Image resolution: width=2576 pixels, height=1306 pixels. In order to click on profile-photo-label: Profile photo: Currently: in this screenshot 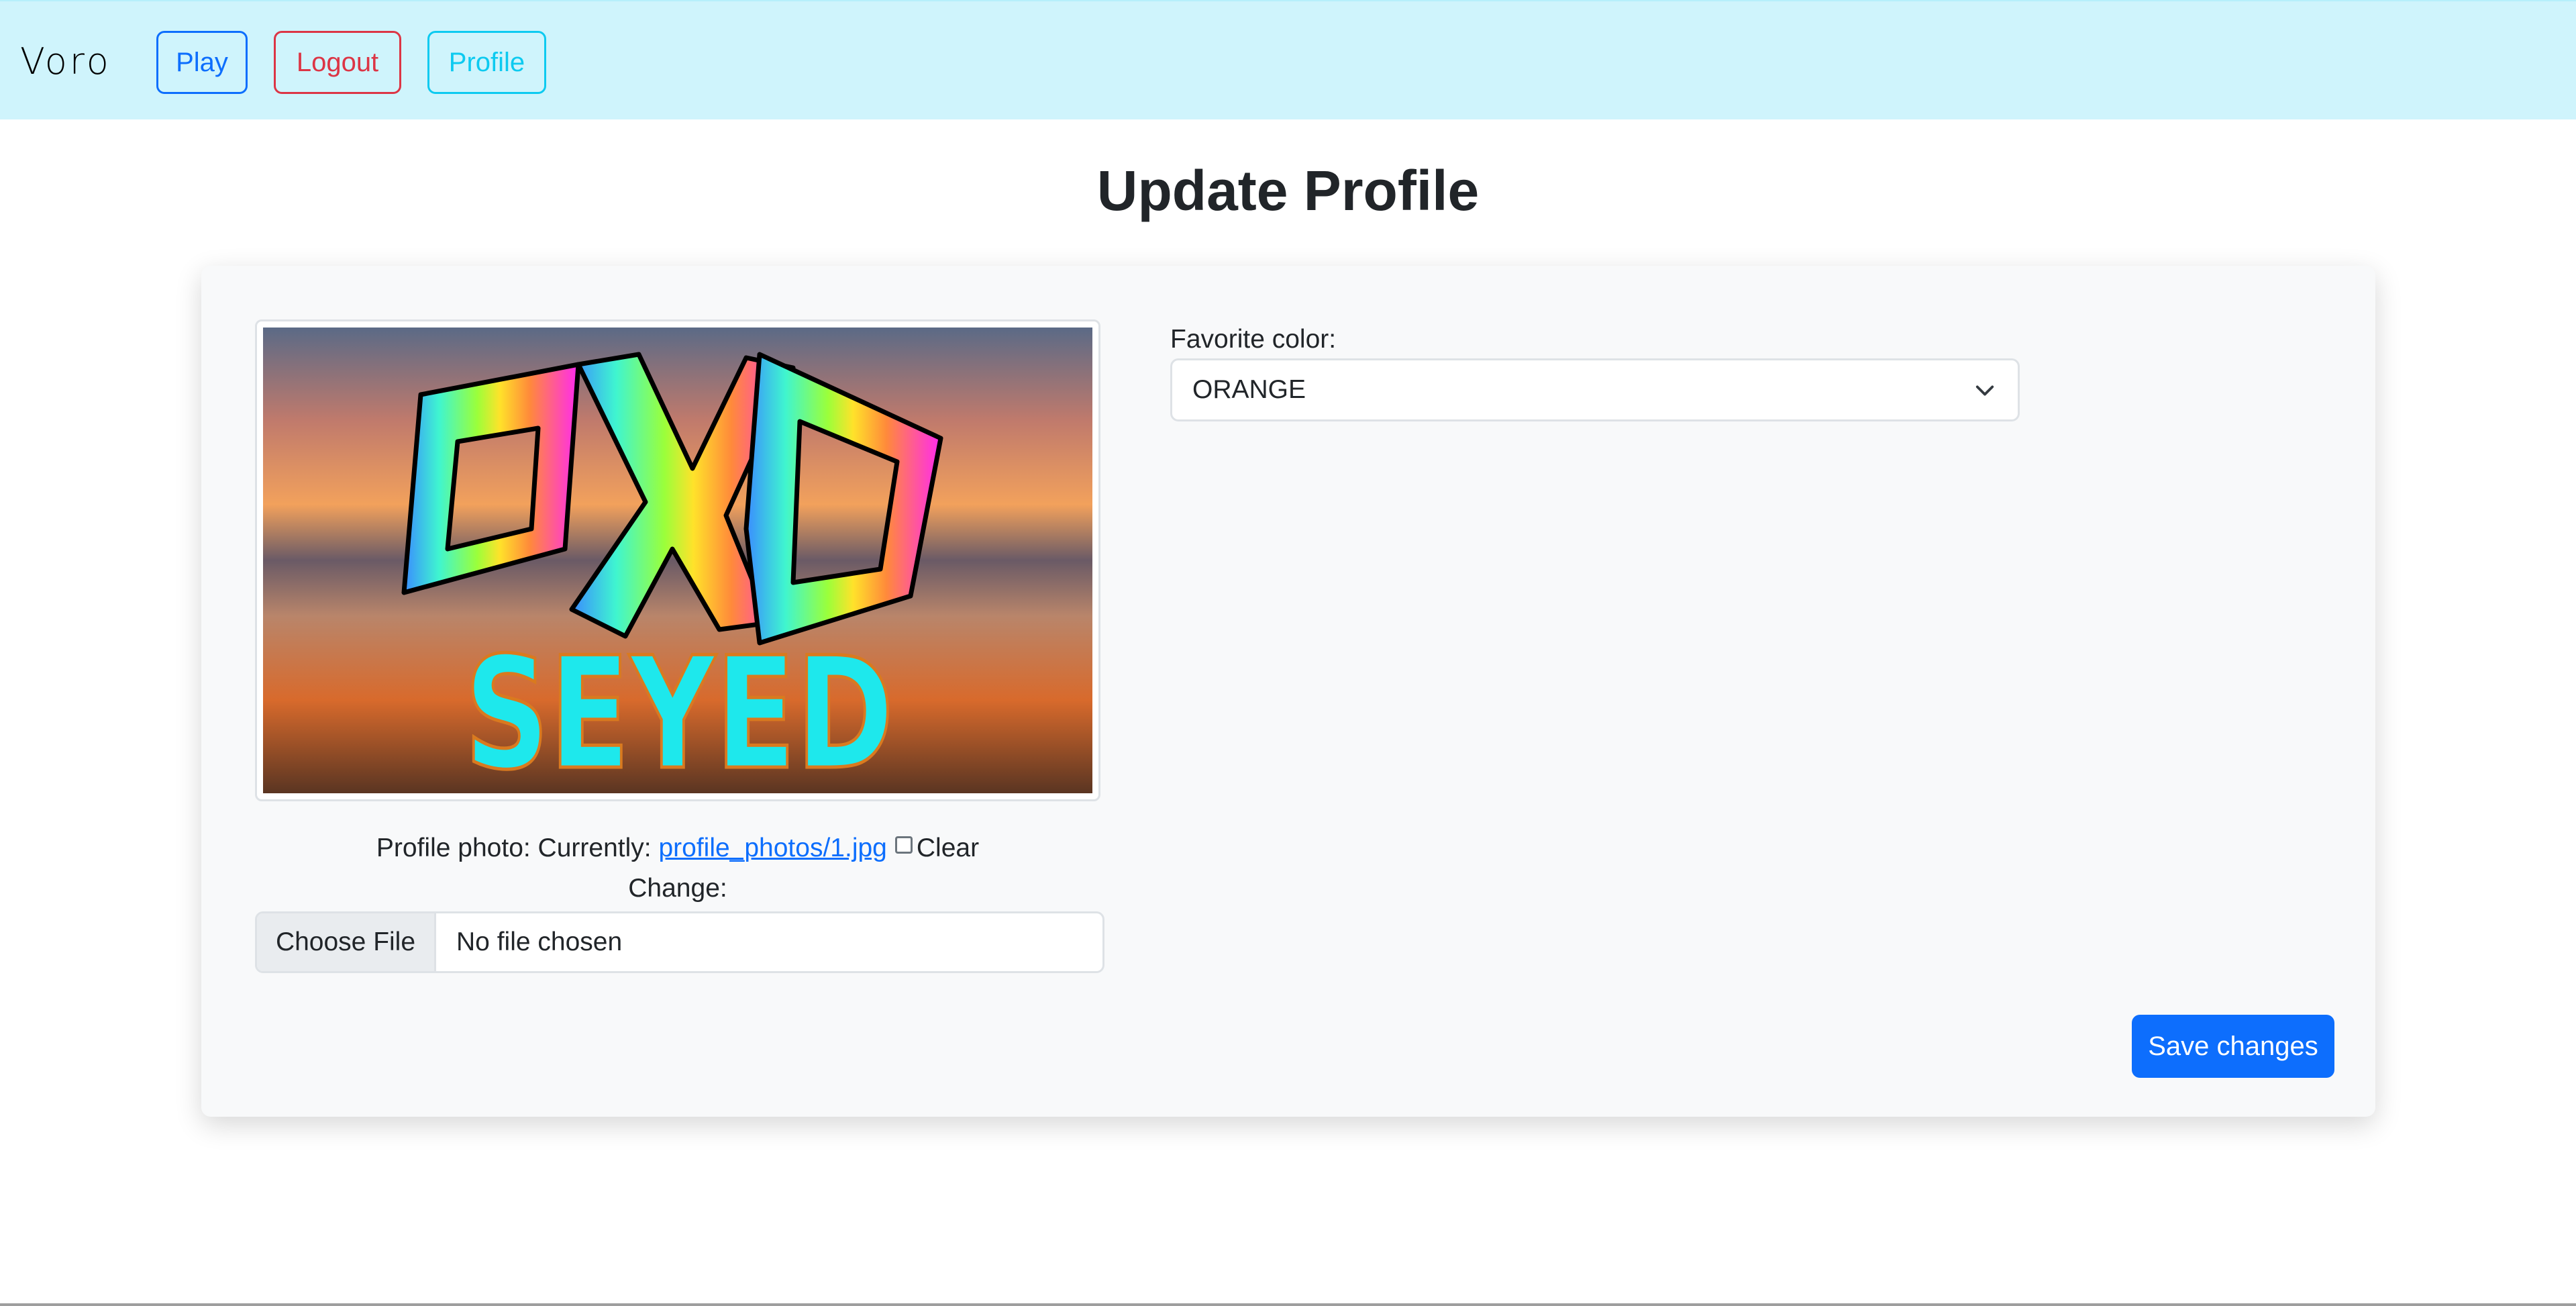, I will do `click(514, 848)`.